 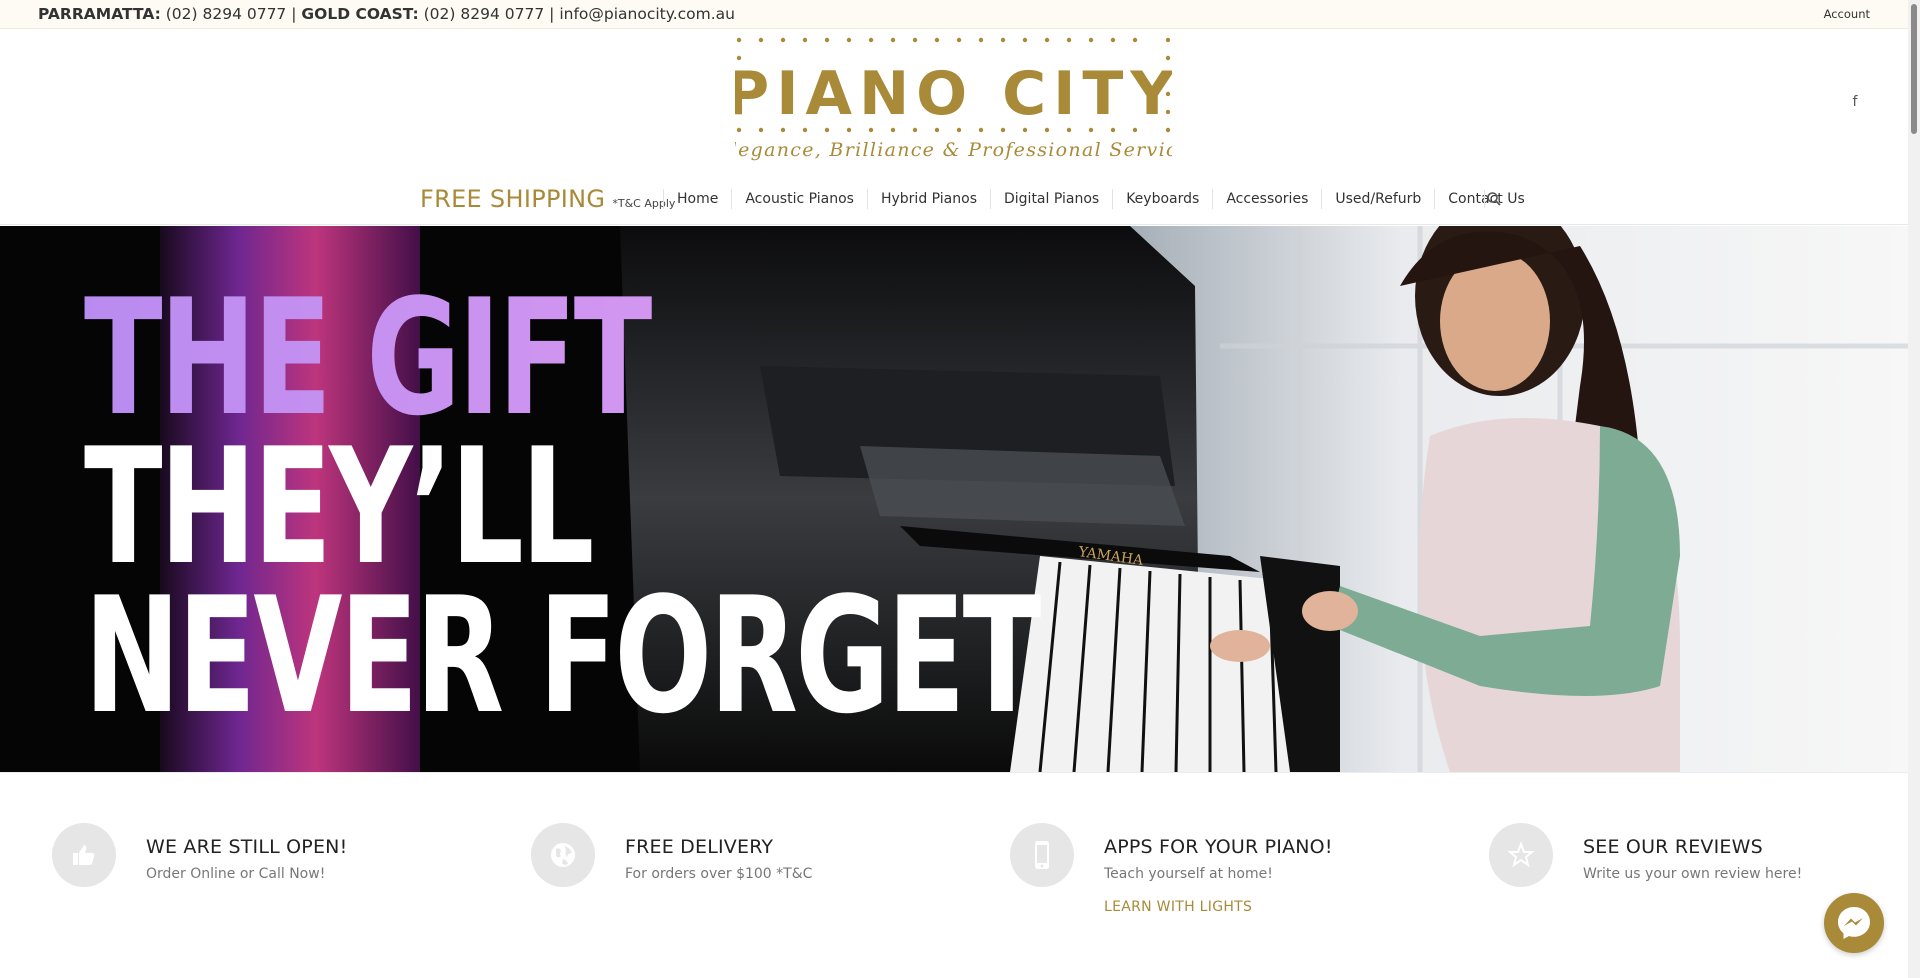 What do you see at coordinates (1377, 199) in the screenshot?
I see `nav-item-used-refurb: Used/Refurb` at bounding box center [1377, 199].